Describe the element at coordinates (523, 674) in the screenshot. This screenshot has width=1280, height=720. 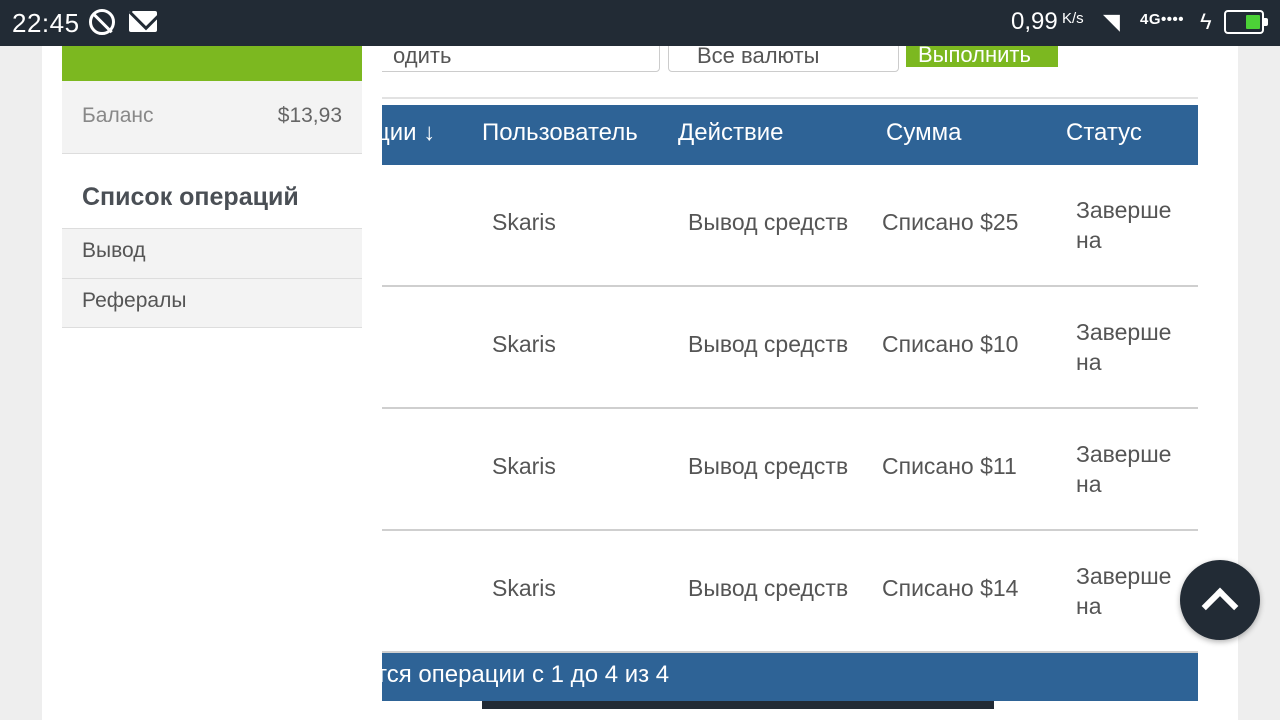
I see `pagination-info: тся операции с 1 до 4 из 4` at that location.